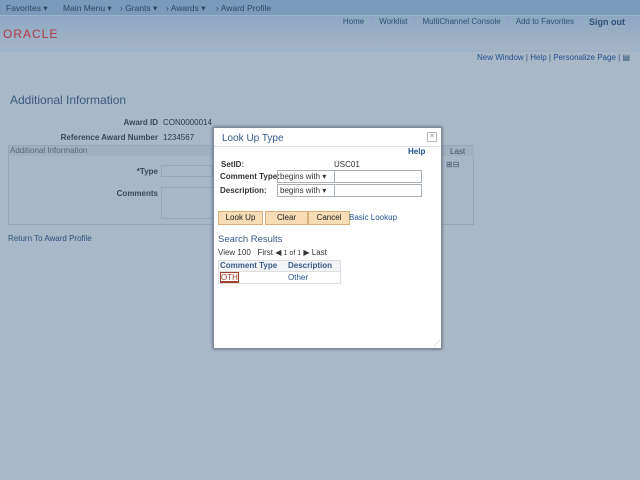 The width and height of the screenshot is (640, 480). I want to click on description-operator-select: begins with ▾, so click(306, 190).